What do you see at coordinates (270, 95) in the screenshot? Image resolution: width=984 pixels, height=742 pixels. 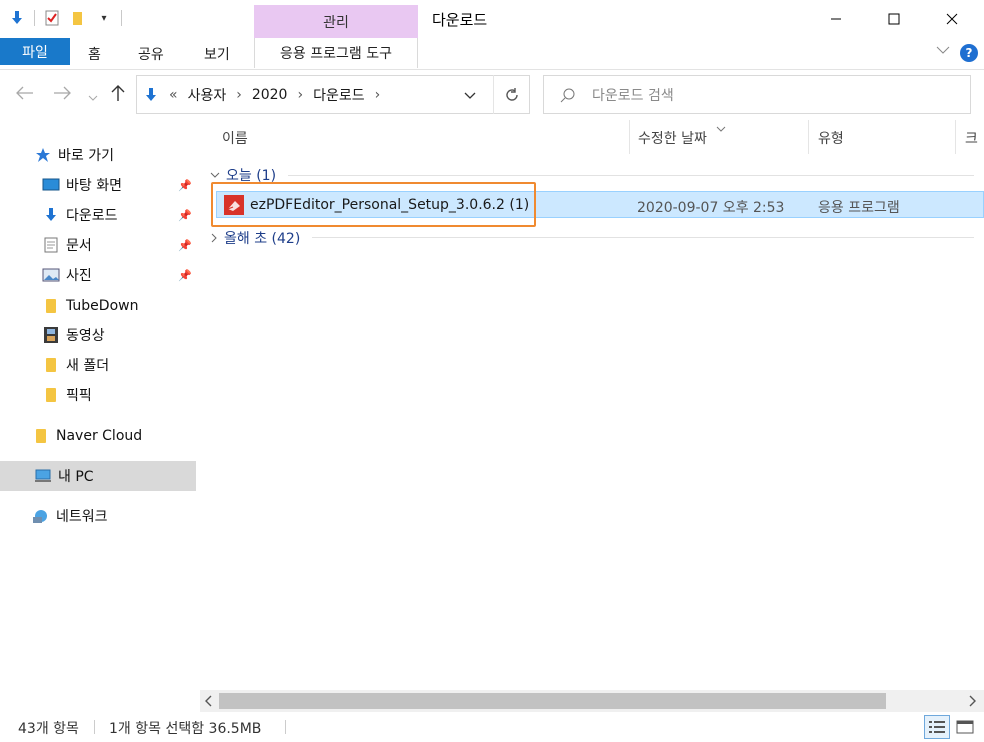 I see `breadcrumb-2020: 2020` at bounding box center [270, 95].